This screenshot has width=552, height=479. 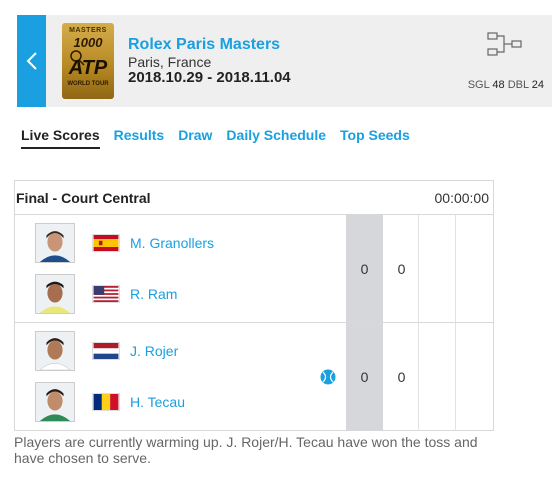 What do you see at coordinates (157, 402) in the screenshot?
I see `player-name-link: H. Tecau` at bounding box center [157, 402].